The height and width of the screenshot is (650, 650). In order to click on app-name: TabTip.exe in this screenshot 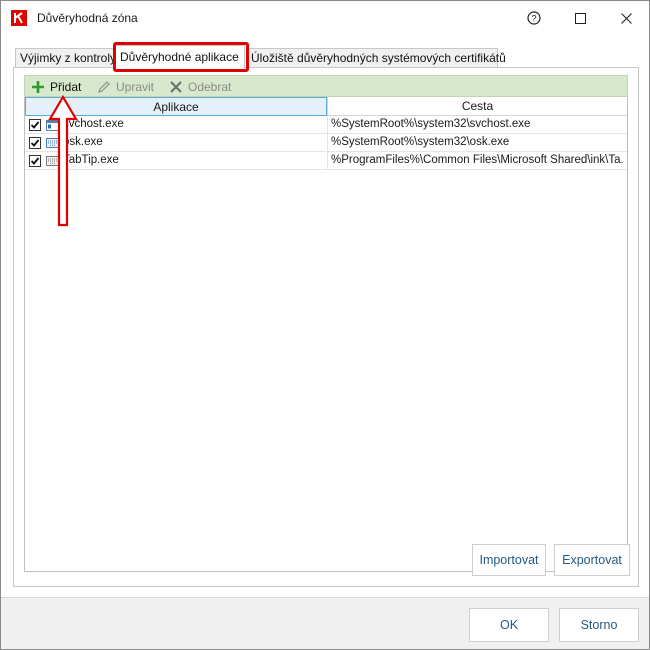, I will do `click(91, 160)`.